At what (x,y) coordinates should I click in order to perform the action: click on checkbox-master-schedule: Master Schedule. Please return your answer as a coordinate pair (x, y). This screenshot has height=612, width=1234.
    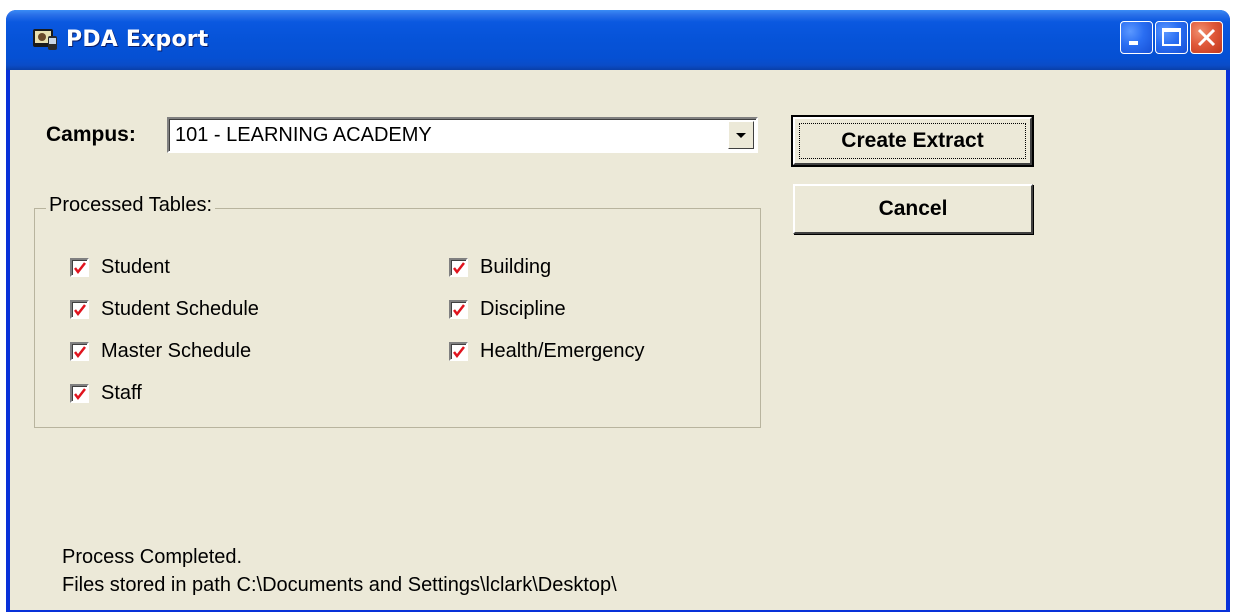
    Looking at the image, I should click on (160, 351).